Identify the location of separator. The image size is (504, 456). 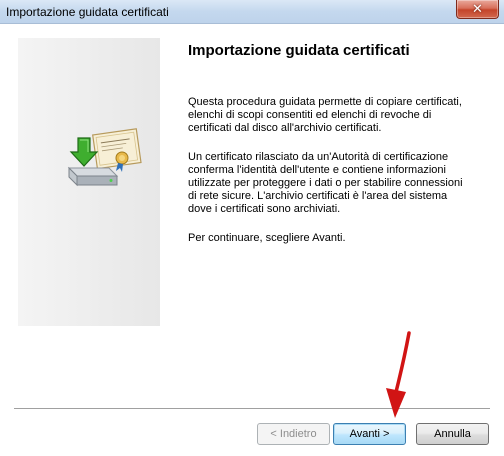
(252, 409).